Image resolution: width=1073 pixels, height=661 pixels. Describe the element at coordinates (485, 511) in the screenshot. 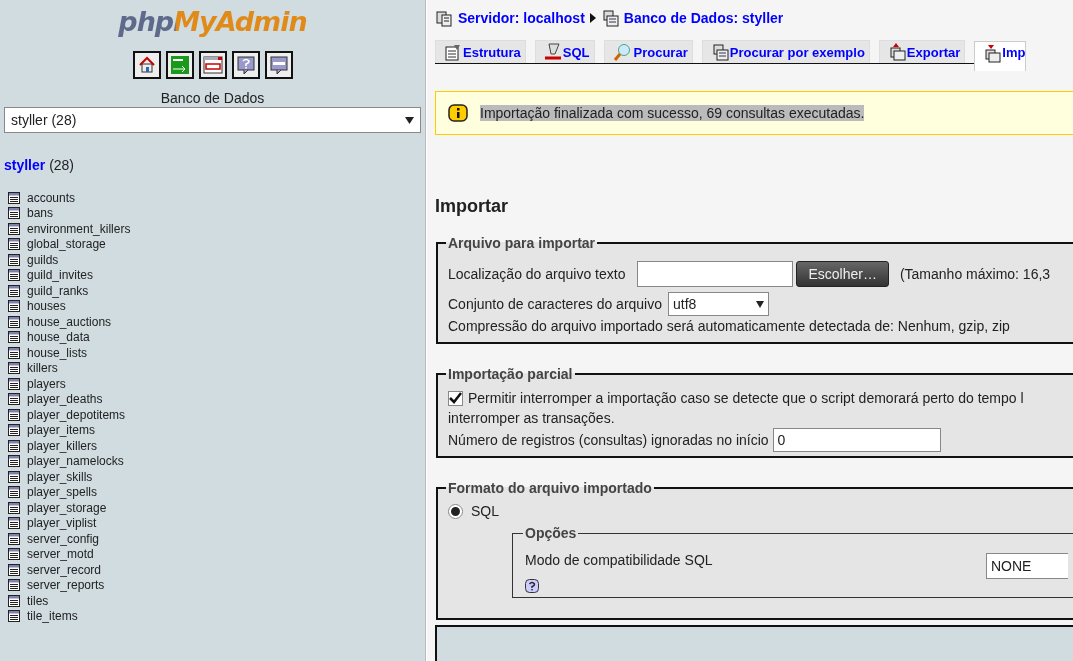

I see `radio-label: SQL` at that location.